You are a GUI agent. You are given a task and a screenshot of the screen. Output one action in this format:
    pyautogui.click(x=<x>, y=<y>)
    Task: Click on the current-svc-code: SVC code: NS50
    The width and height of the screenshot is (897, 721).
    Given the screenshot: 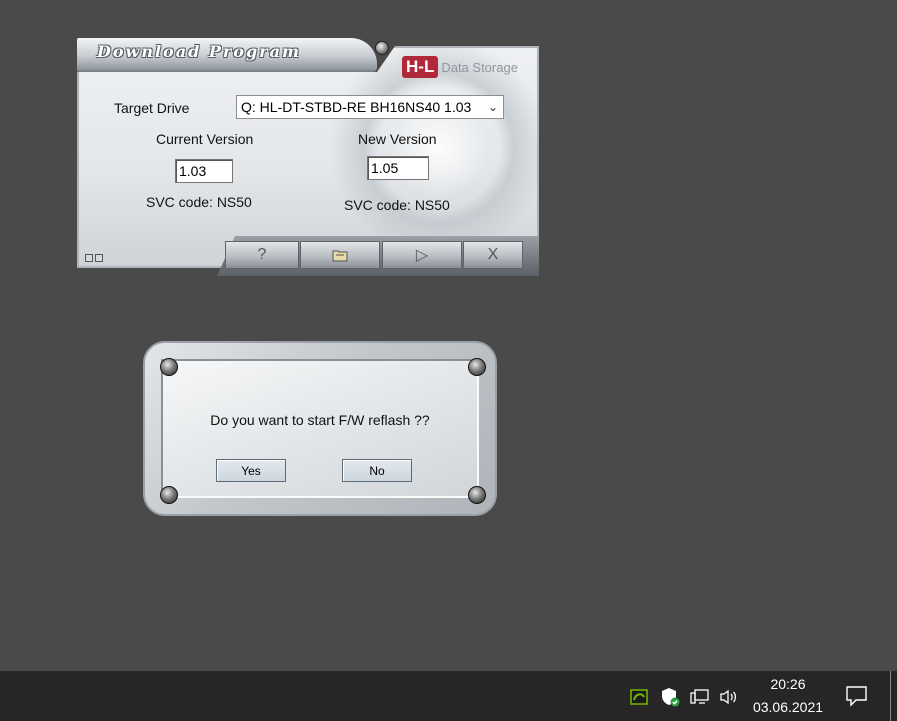 What is the action you would take?
    pyautogui.click(x=199, y=202)
    